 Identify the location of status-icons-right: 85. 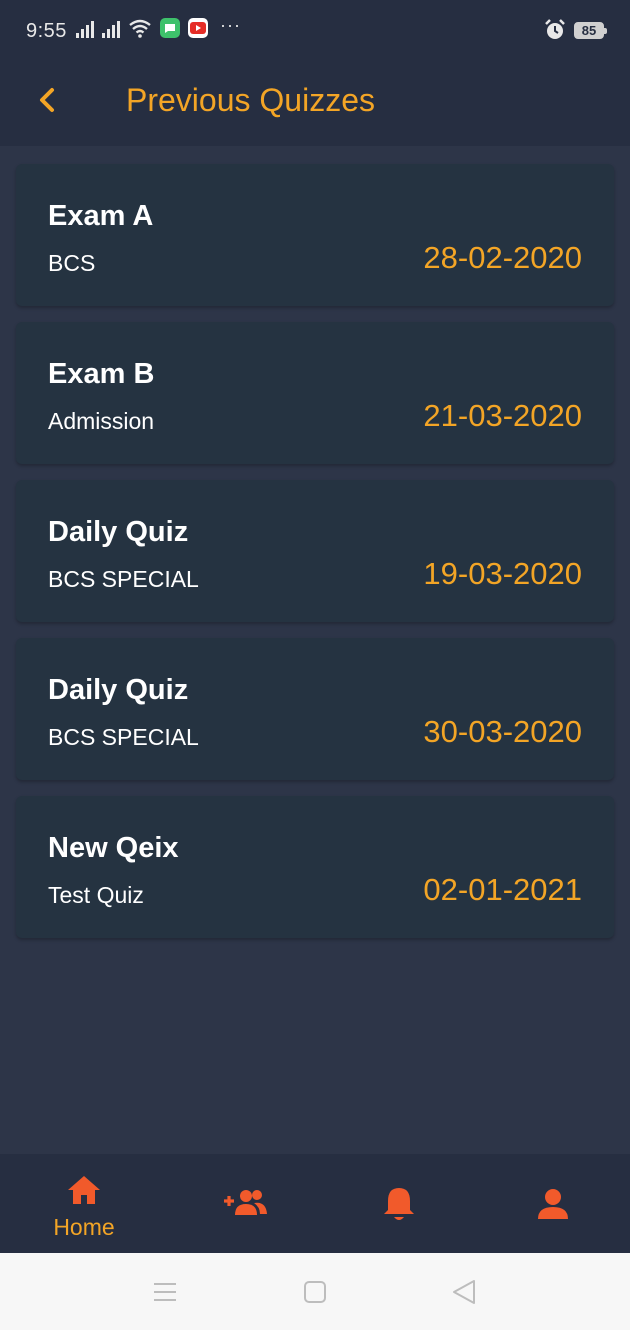
(575, 30).